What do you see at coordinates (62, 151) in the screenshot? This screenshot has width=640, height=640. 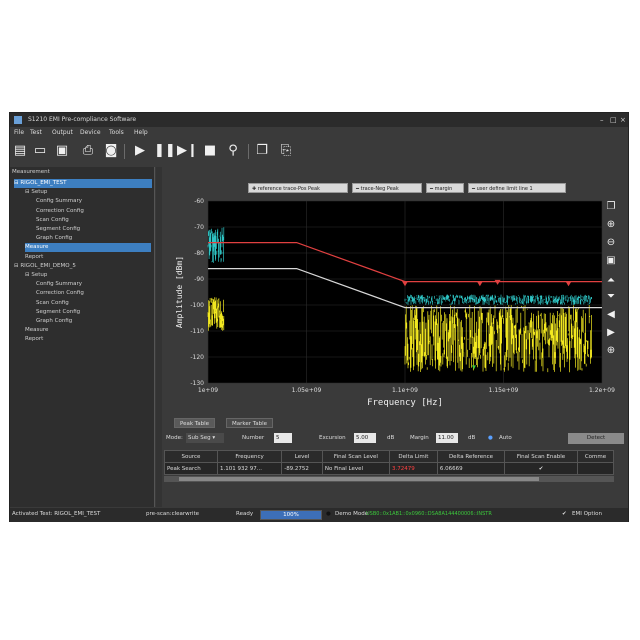 I see `save-icon: ▣` at bounding box center [62, 151].